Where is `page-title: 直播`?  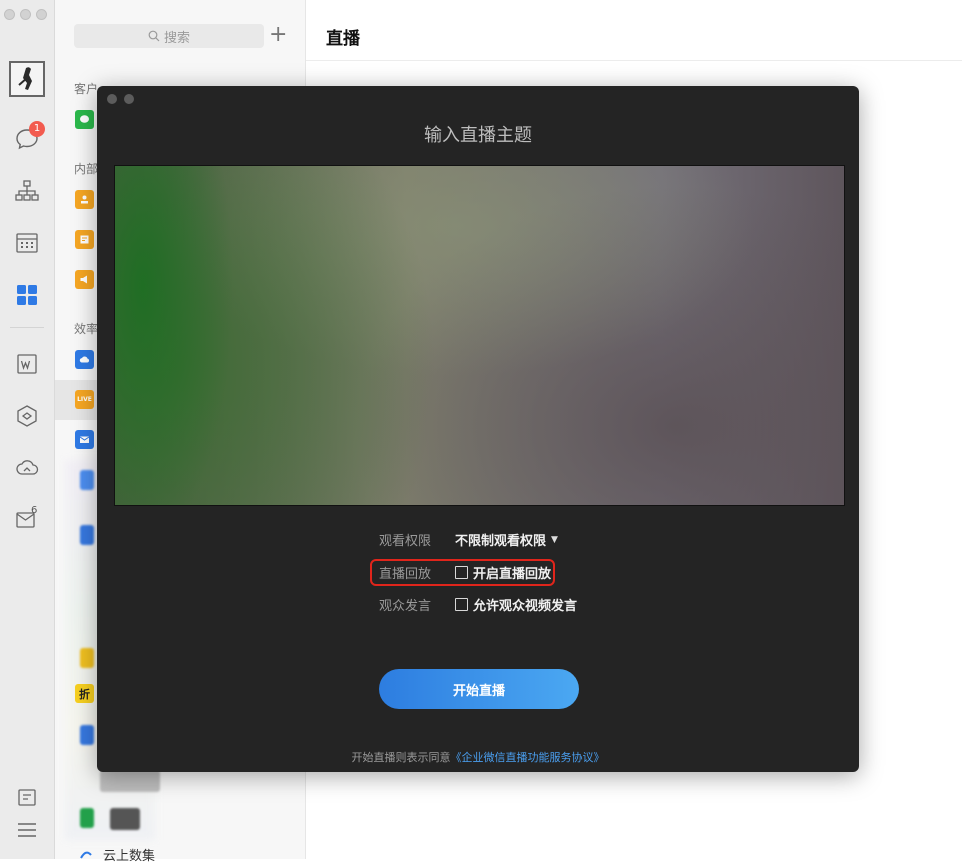
page-title: 直播 is located at coordinates (343, 39).